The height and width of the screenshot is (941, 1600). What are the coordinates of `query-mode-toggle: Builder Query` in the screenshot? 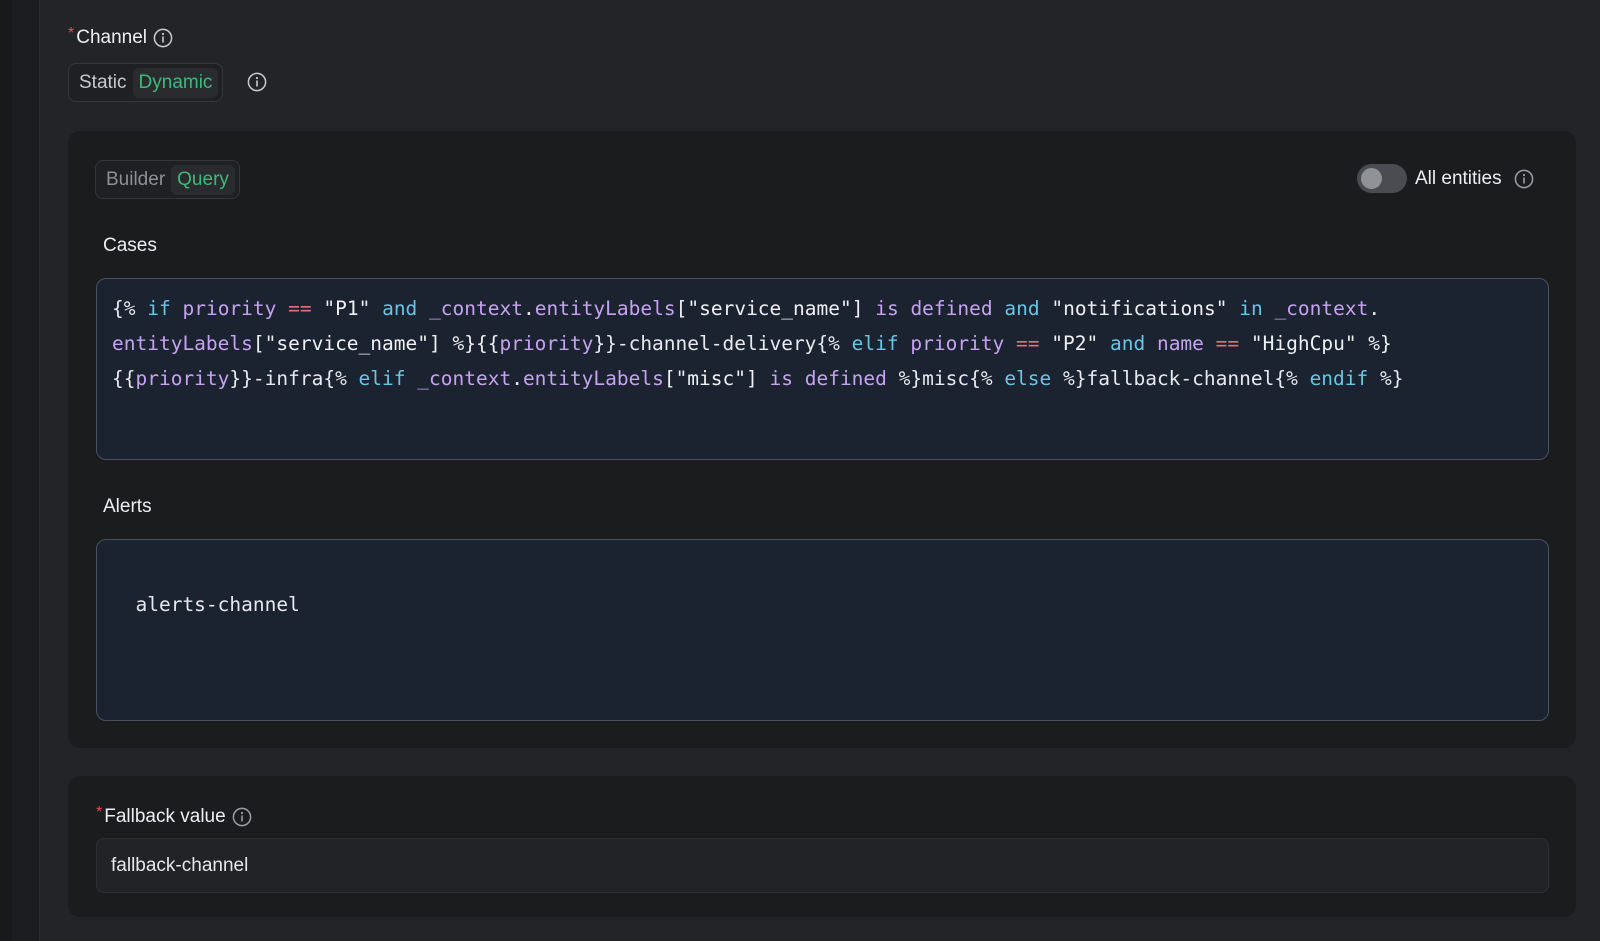 It's located at (167, 179).